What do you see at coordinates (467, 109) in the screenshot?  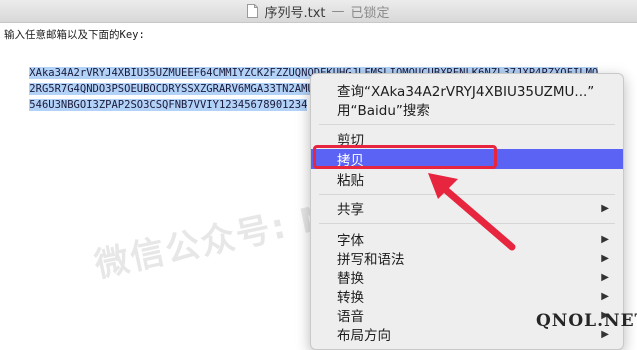 I see `menu-item-search-baidu: 用“Baidu”搜索` at bounding box center [467, 109].